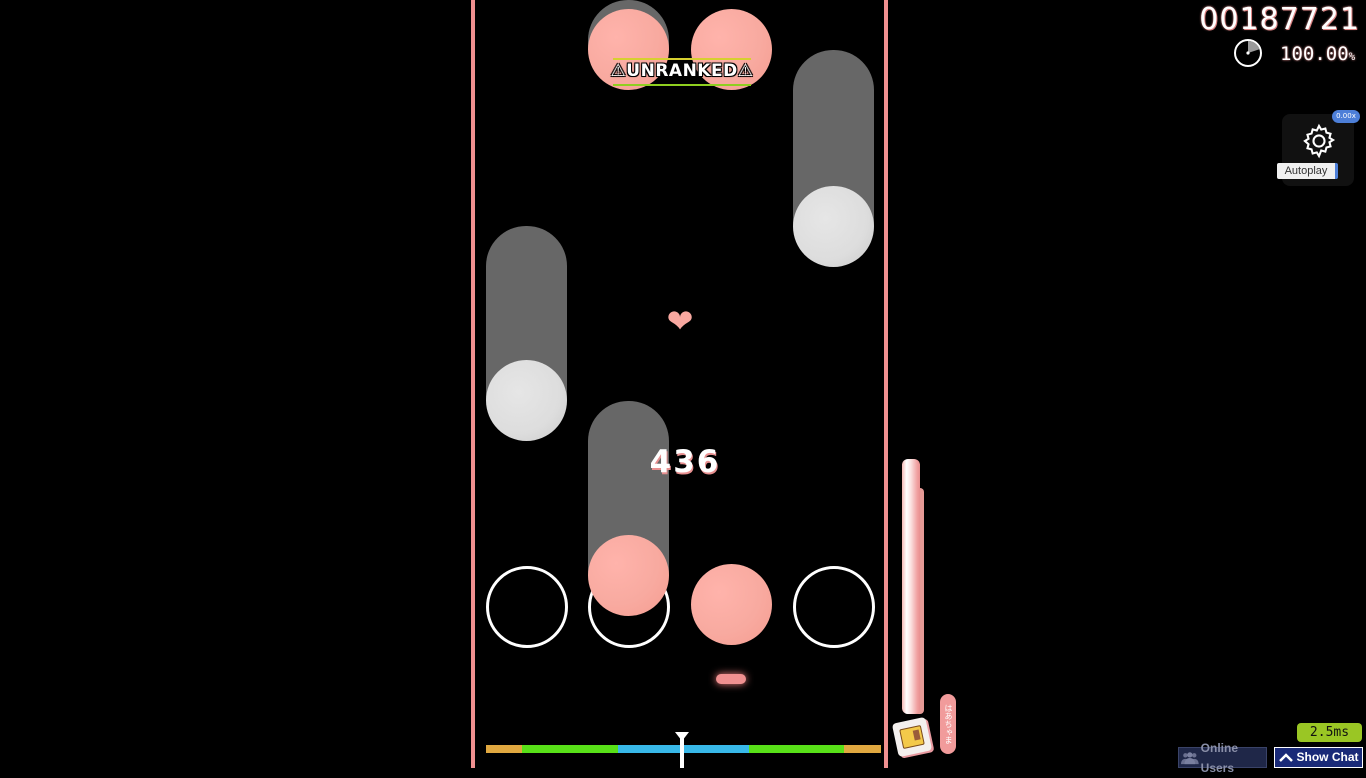 The width and height of the screenshot is (1366, 778). I want to click on gear-icon, so click(1319, 141).